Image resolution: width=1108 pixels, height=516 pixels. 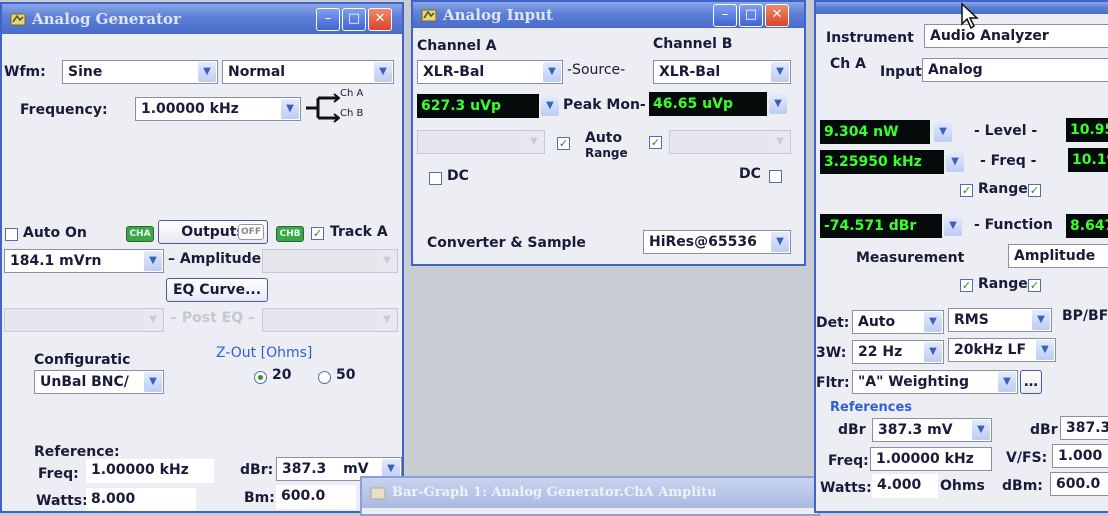 What do you see at coordinates (260, 377) in the screenshot?
I see `zout-20-radio` at bounding box center [260, 377].